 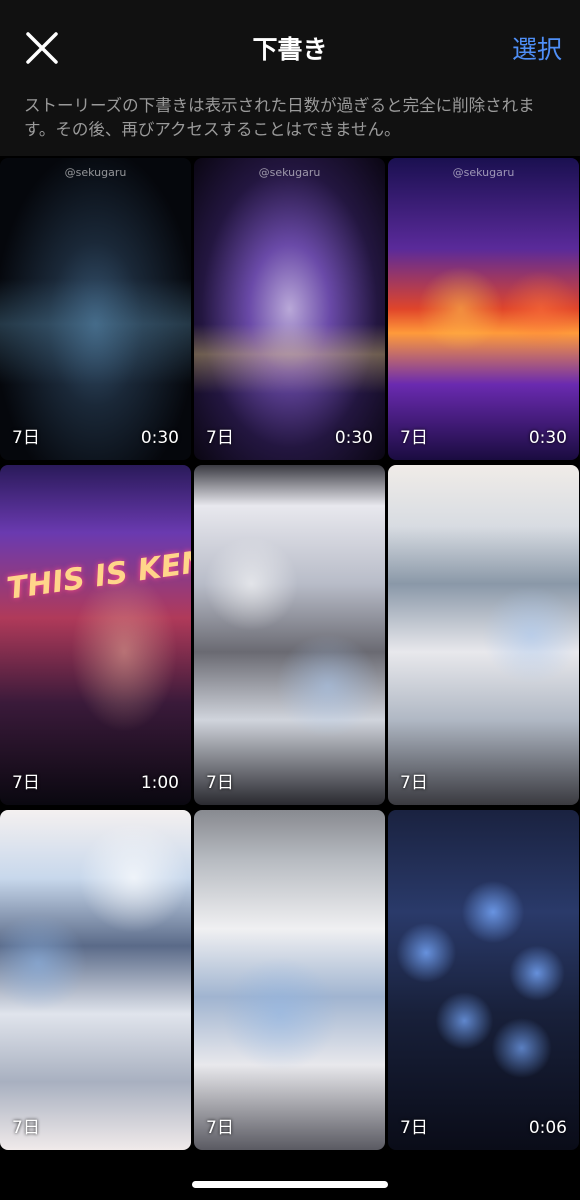 I want to click on draft-thumbnail-6: 7日, so click(x=483, y=635).